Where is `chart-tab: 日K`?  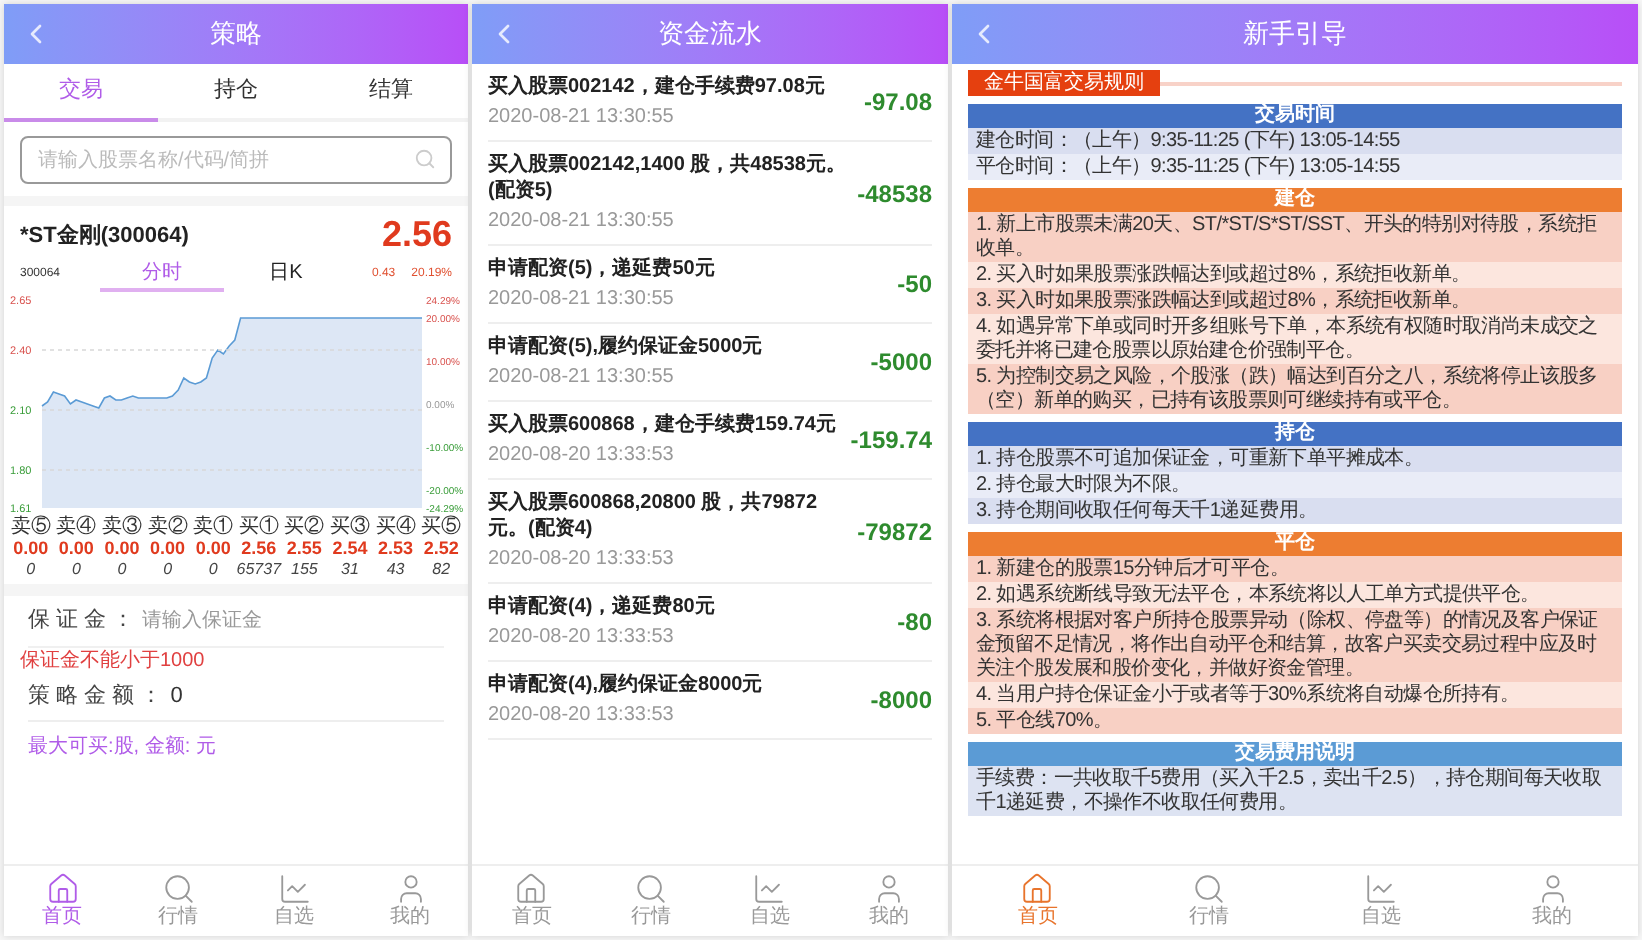
chart-tab: 日K is located at coordinates (286, 274).